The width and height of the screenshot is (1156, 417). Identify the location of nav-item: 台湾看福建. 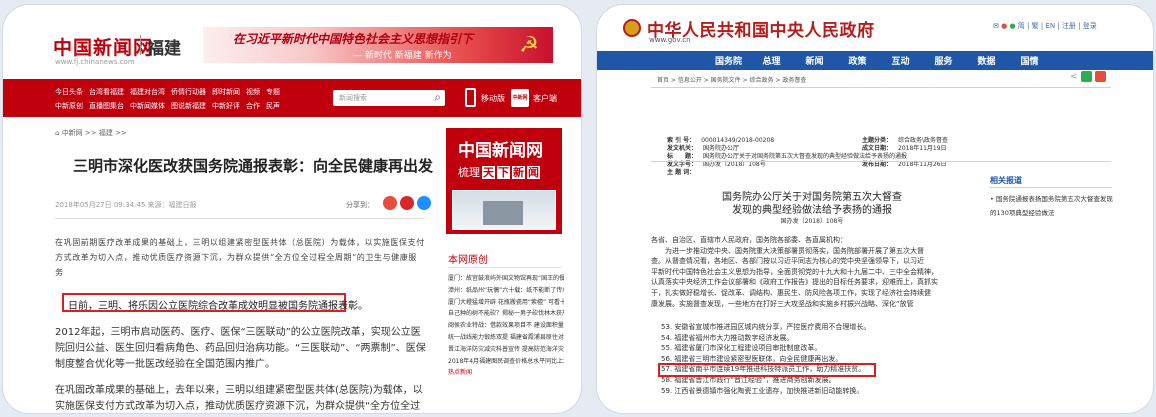
(106, 92).